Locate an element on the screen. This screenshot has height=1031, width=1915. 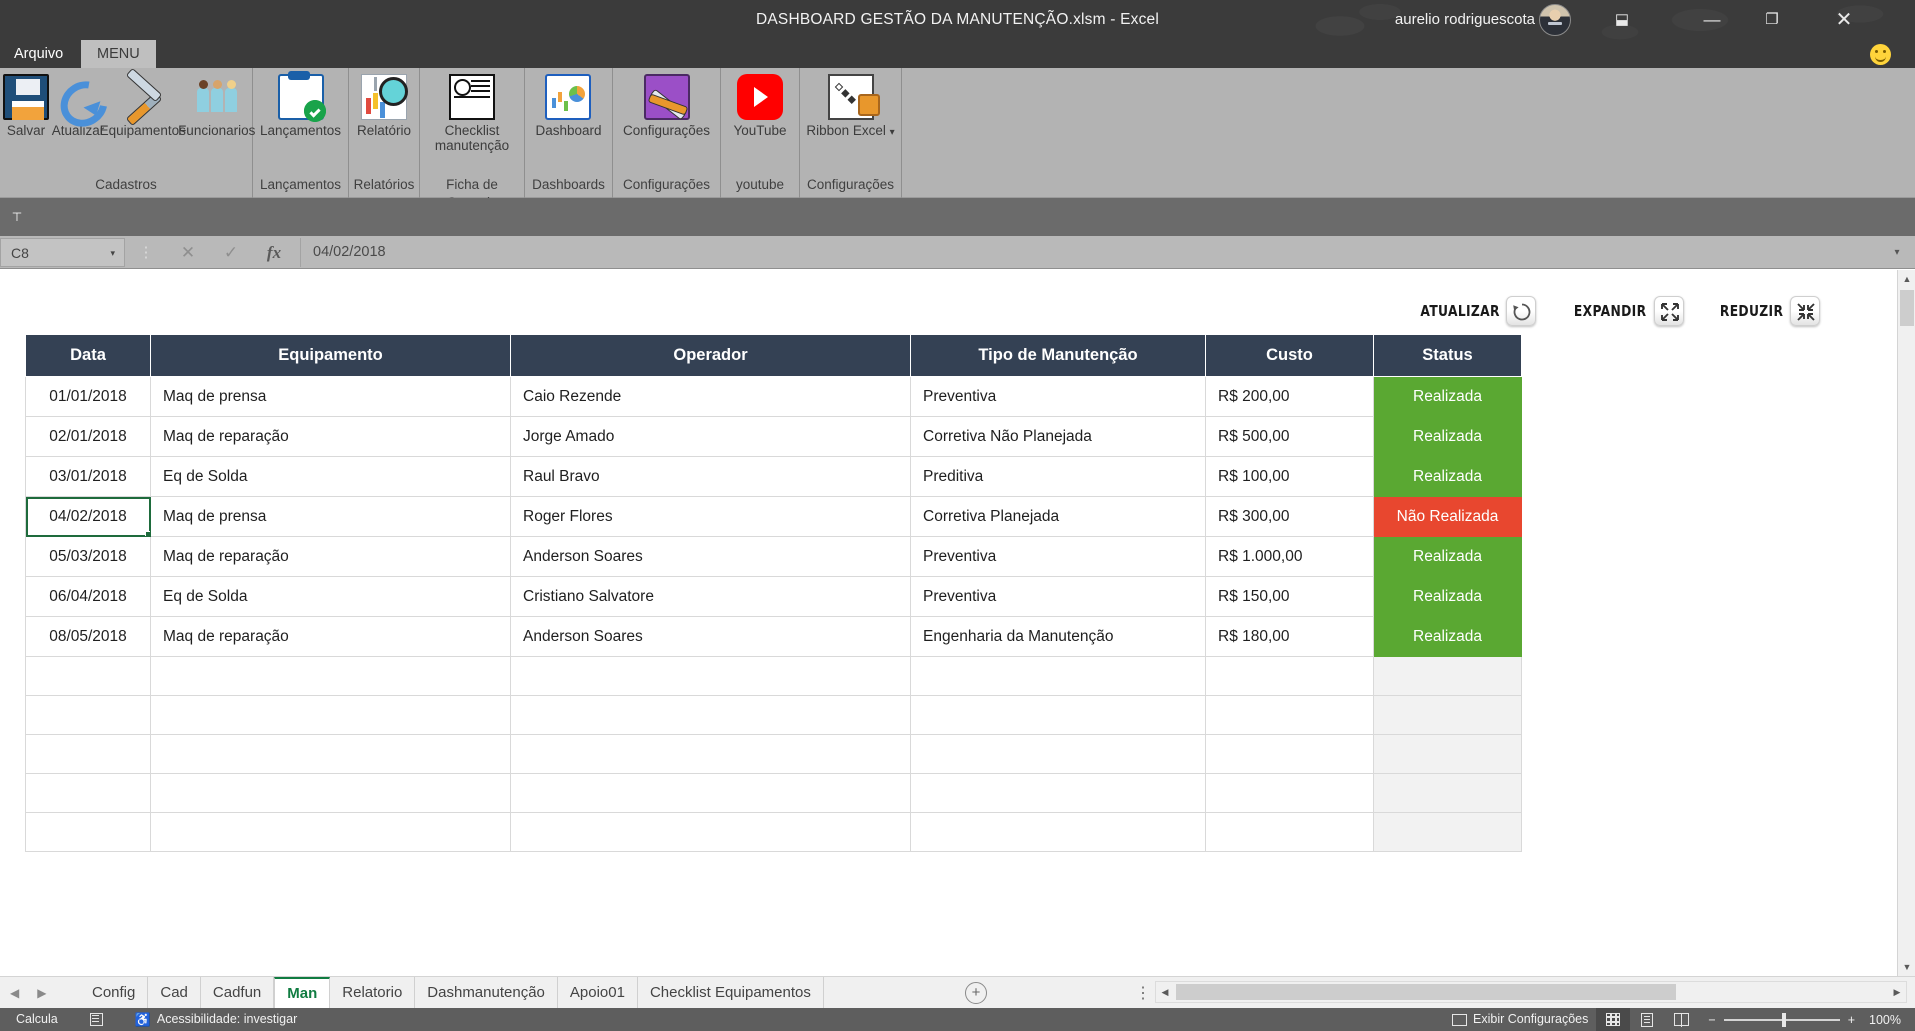
cell-tipo: Corretiva Não Planejada is located at coordinates (1058, 436).